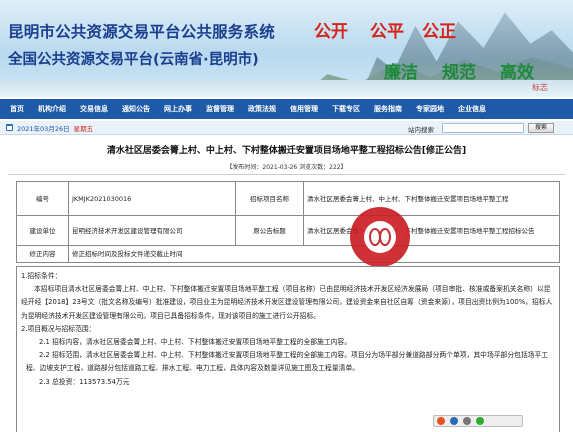  Describe the element at coordinates (459, 73) in the screenshot. I see `slogan-standard: 规范` at that location.